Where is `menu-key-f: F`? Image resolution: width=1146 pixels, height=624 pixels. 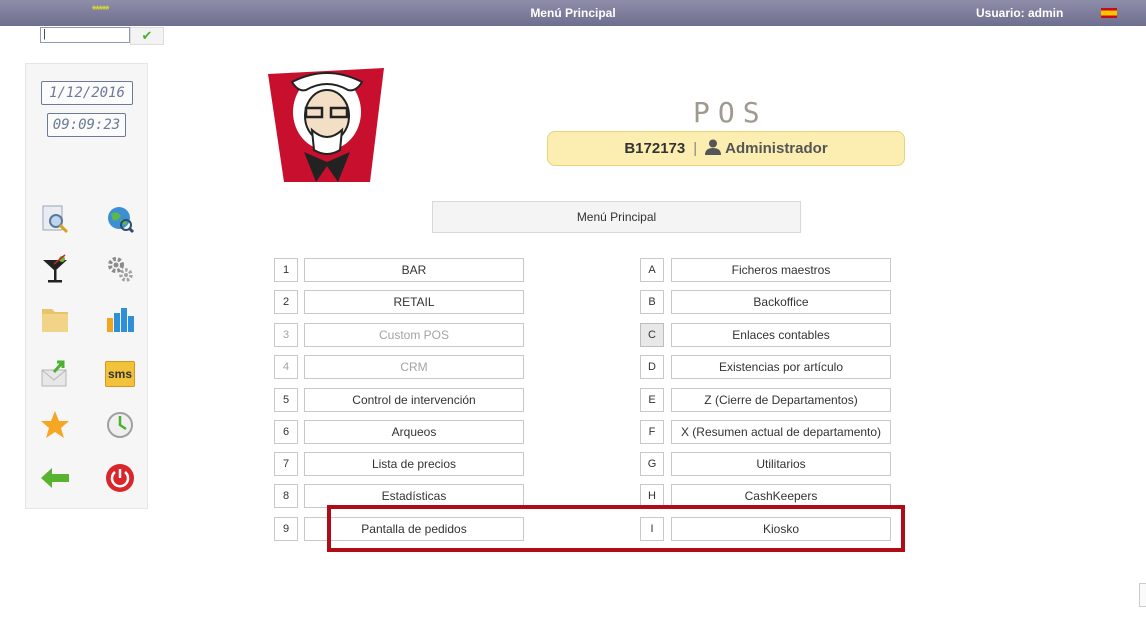 menu-key-f: F is located at coordinates (652, 432).